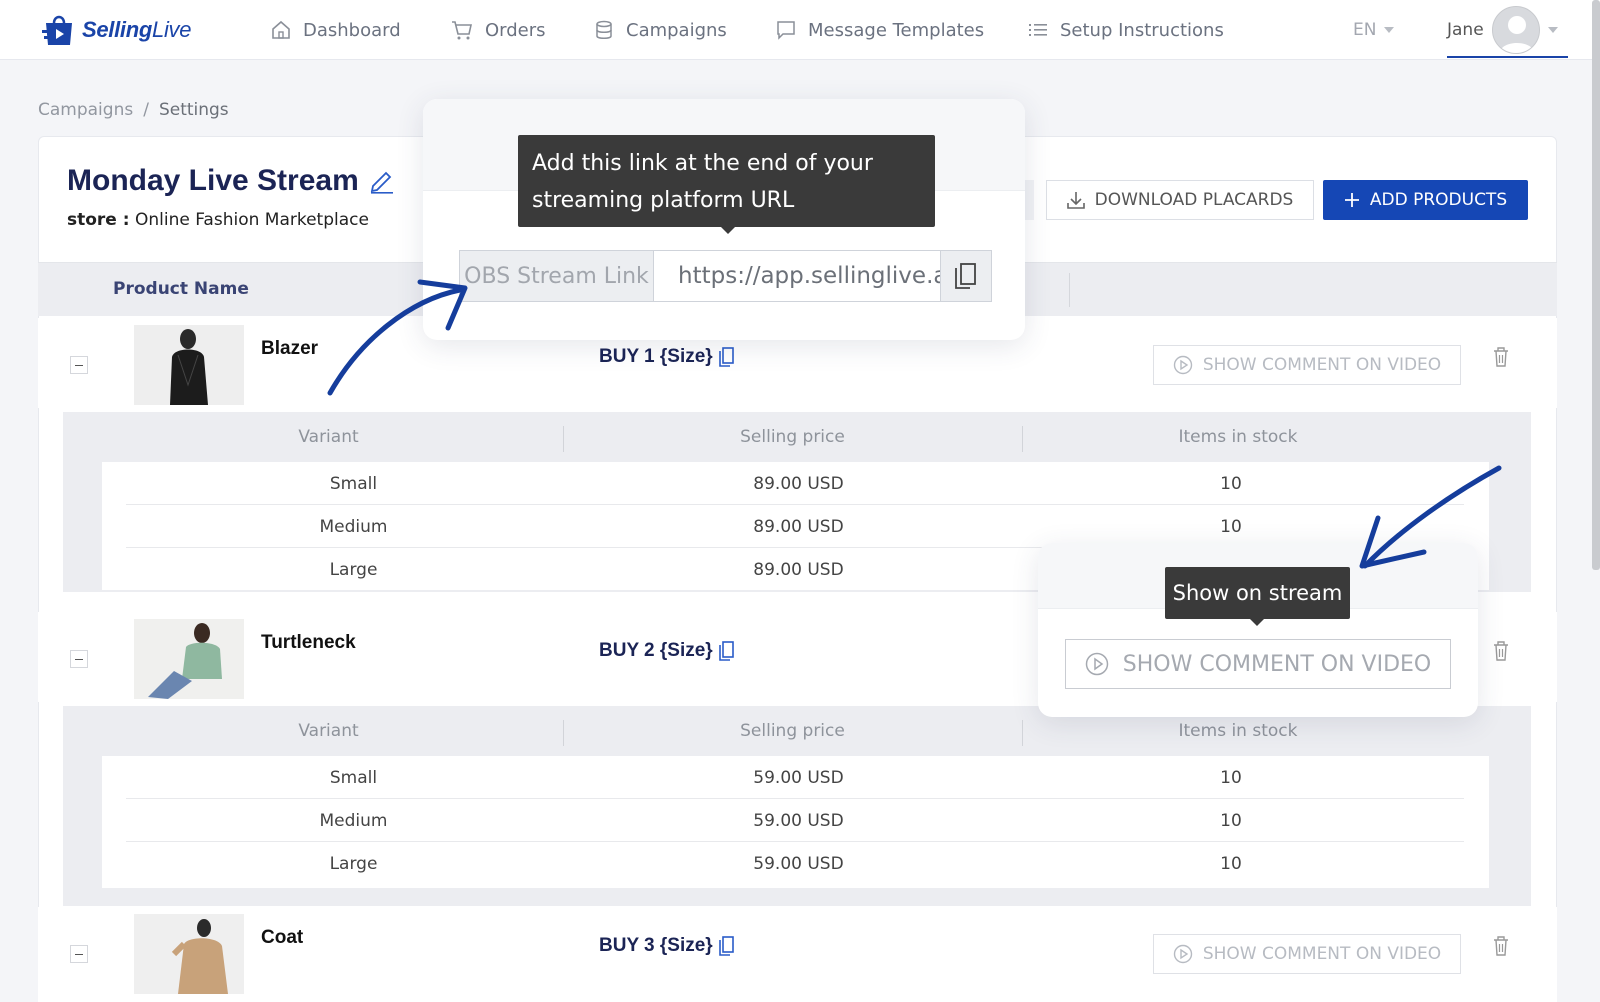  I want to click on variant-row: Small 59.00 USD 10, so click(795, 777).